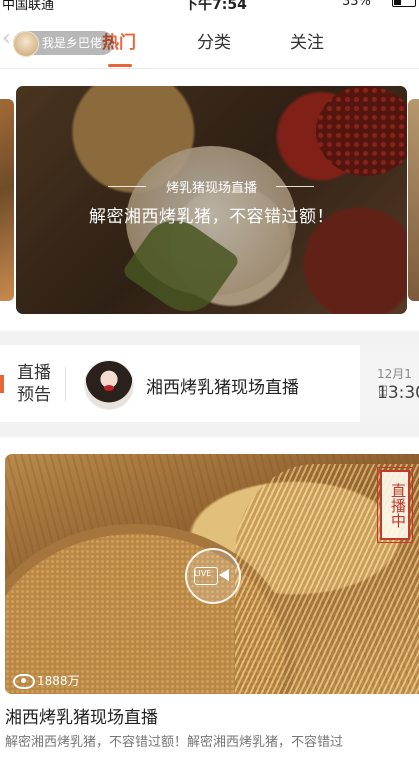 The width and height of the screenshot is (419, 771). What do you see at coordinates (413, 200) in the screenshot?
I see `banner-next-slide` at bounding box center [413, 200].